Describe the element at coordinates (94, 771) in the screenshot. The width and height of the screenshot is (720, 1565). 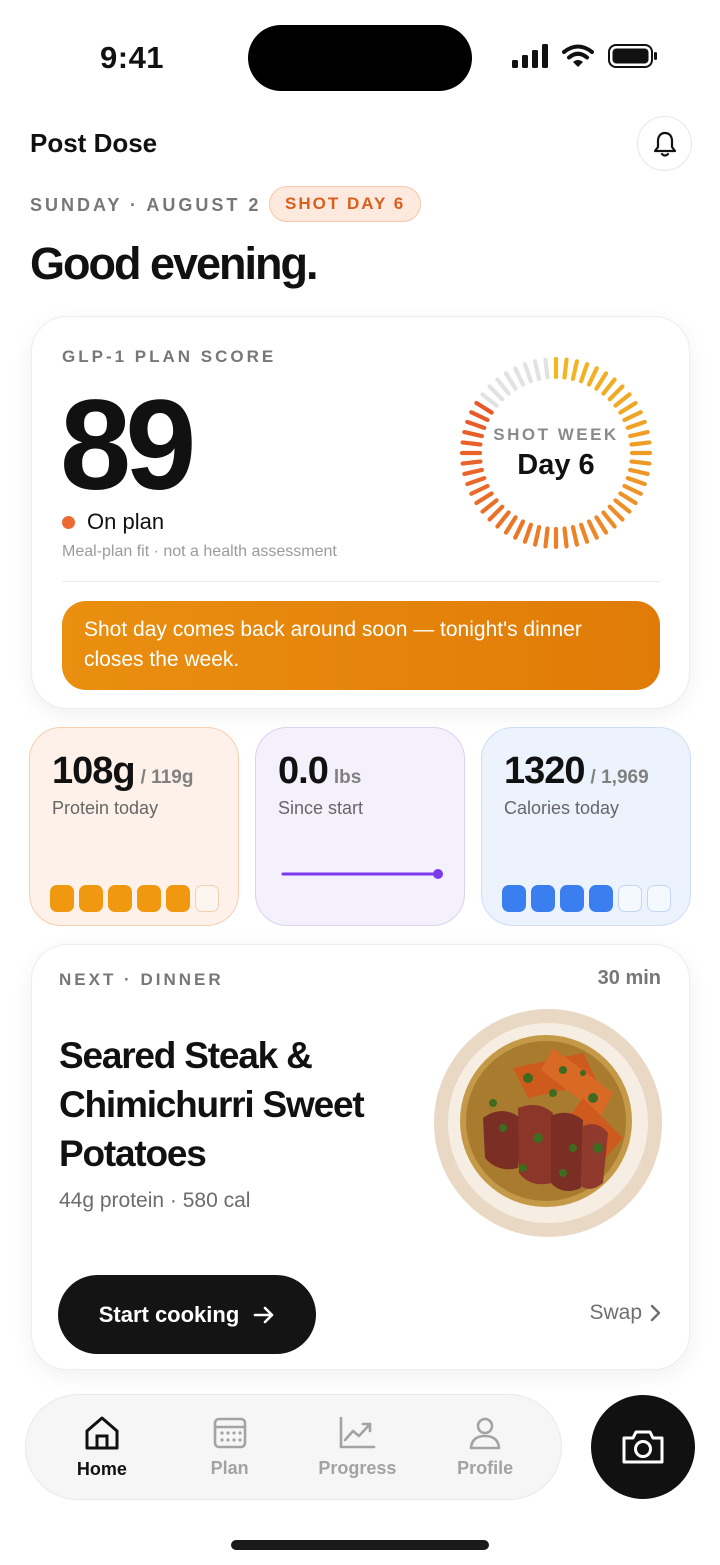
I see `protein-value: 108g` at that location.